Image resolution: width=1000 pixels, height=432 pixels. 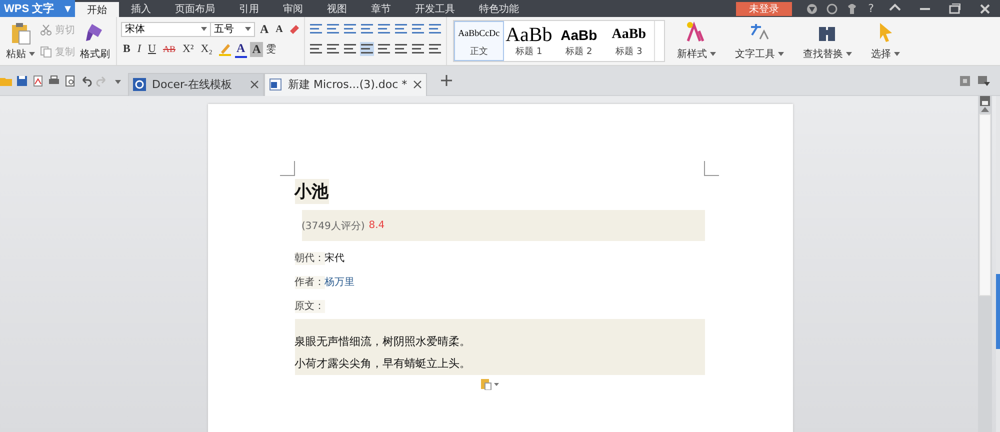 I want to click on document-tab: 新建 Micros...(3).doc *, so click(x=346, y=84).